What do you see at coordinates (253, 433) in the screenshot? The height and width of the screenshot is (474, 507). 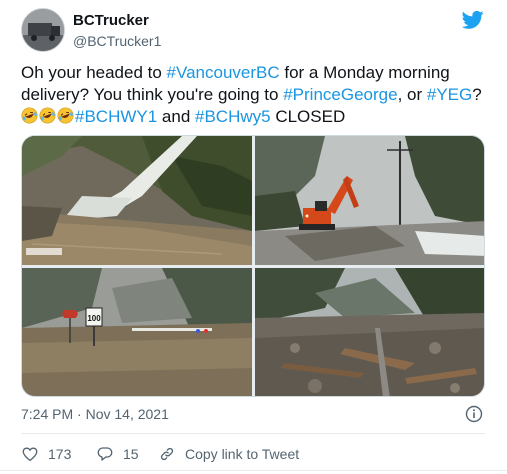 I see `divider` at bounding box center [253, 433].